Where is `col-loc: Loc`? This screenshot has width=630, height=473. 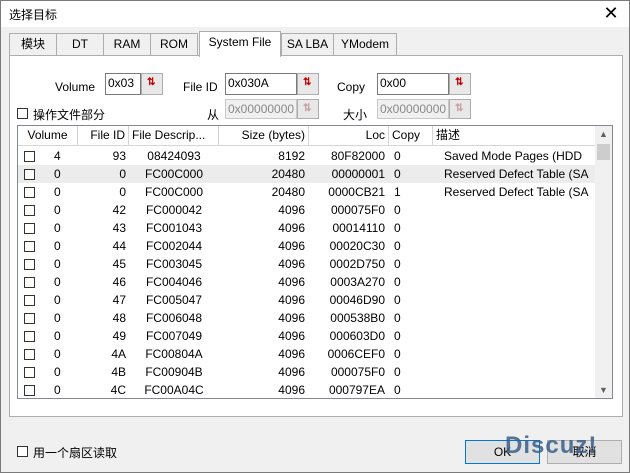 col-loc: Loc is located at coordinates (349, 135).